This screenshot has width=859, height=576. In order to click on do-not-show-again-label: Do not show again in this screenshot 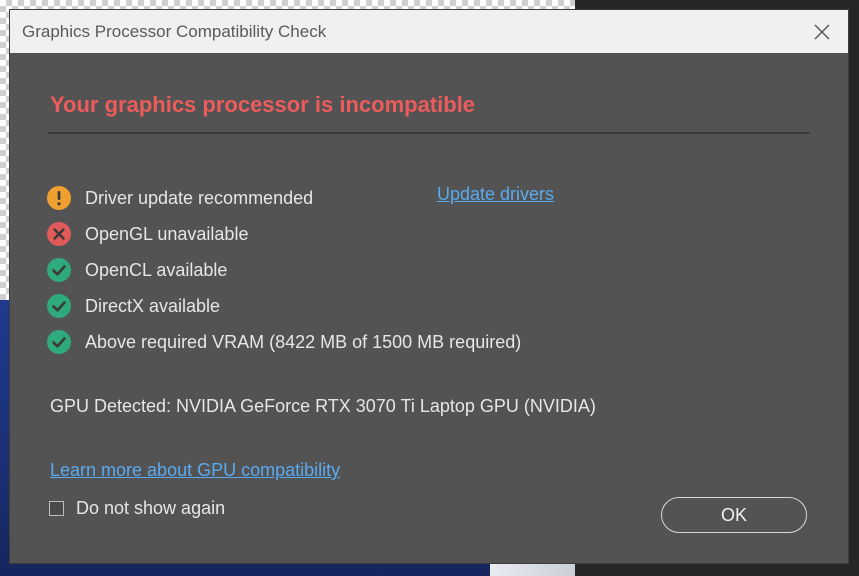, I will do `click(150, 508)`.